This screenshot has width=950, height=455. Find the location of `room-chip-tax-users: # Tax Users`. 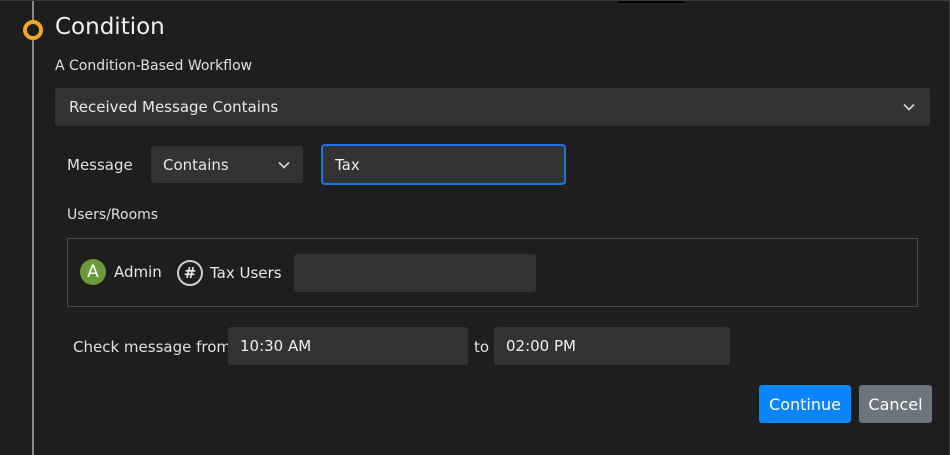

room-chip-tax-users: # Tax Users is located at coordinates (229, 273).